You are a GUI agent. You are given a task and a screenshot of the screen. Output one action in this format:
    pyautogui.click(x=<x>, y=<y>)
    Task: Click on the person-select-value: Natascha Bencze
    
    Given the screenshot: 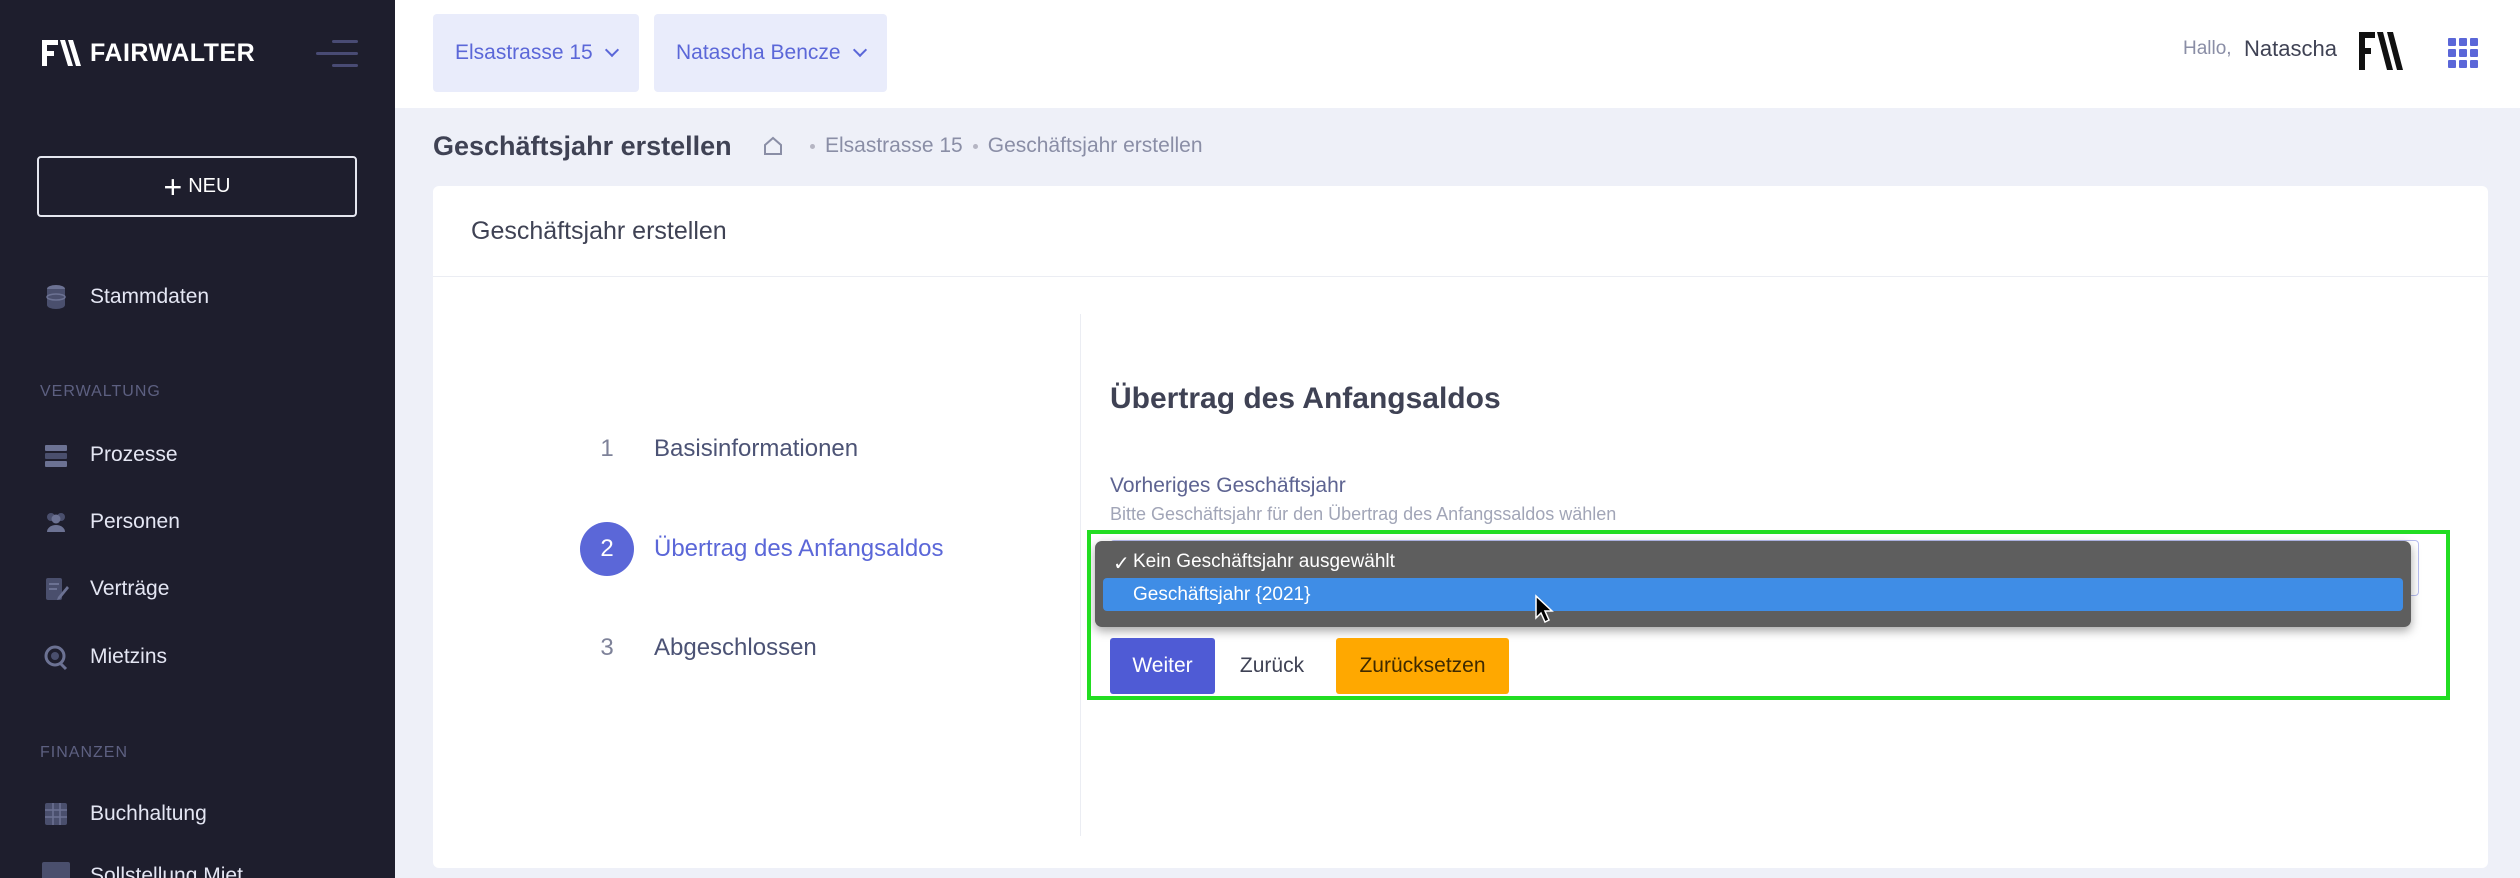 What is the action you would take?
    pyautogui.click(x=758, y=52)
    